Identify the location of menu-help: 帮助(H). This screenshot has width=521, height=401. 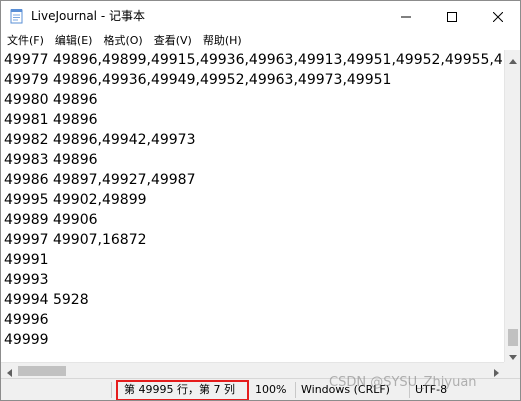
(222, 40).